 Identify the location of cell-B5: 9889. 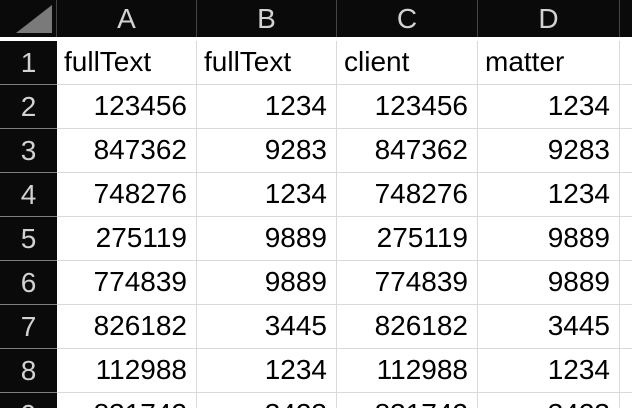
(267, 239).